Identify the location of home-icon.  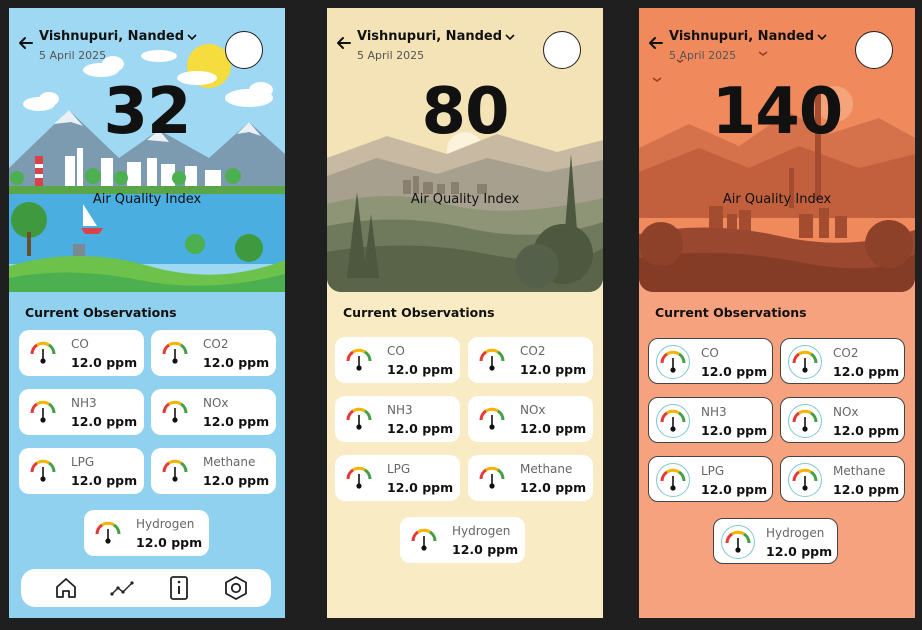
(66, 588).